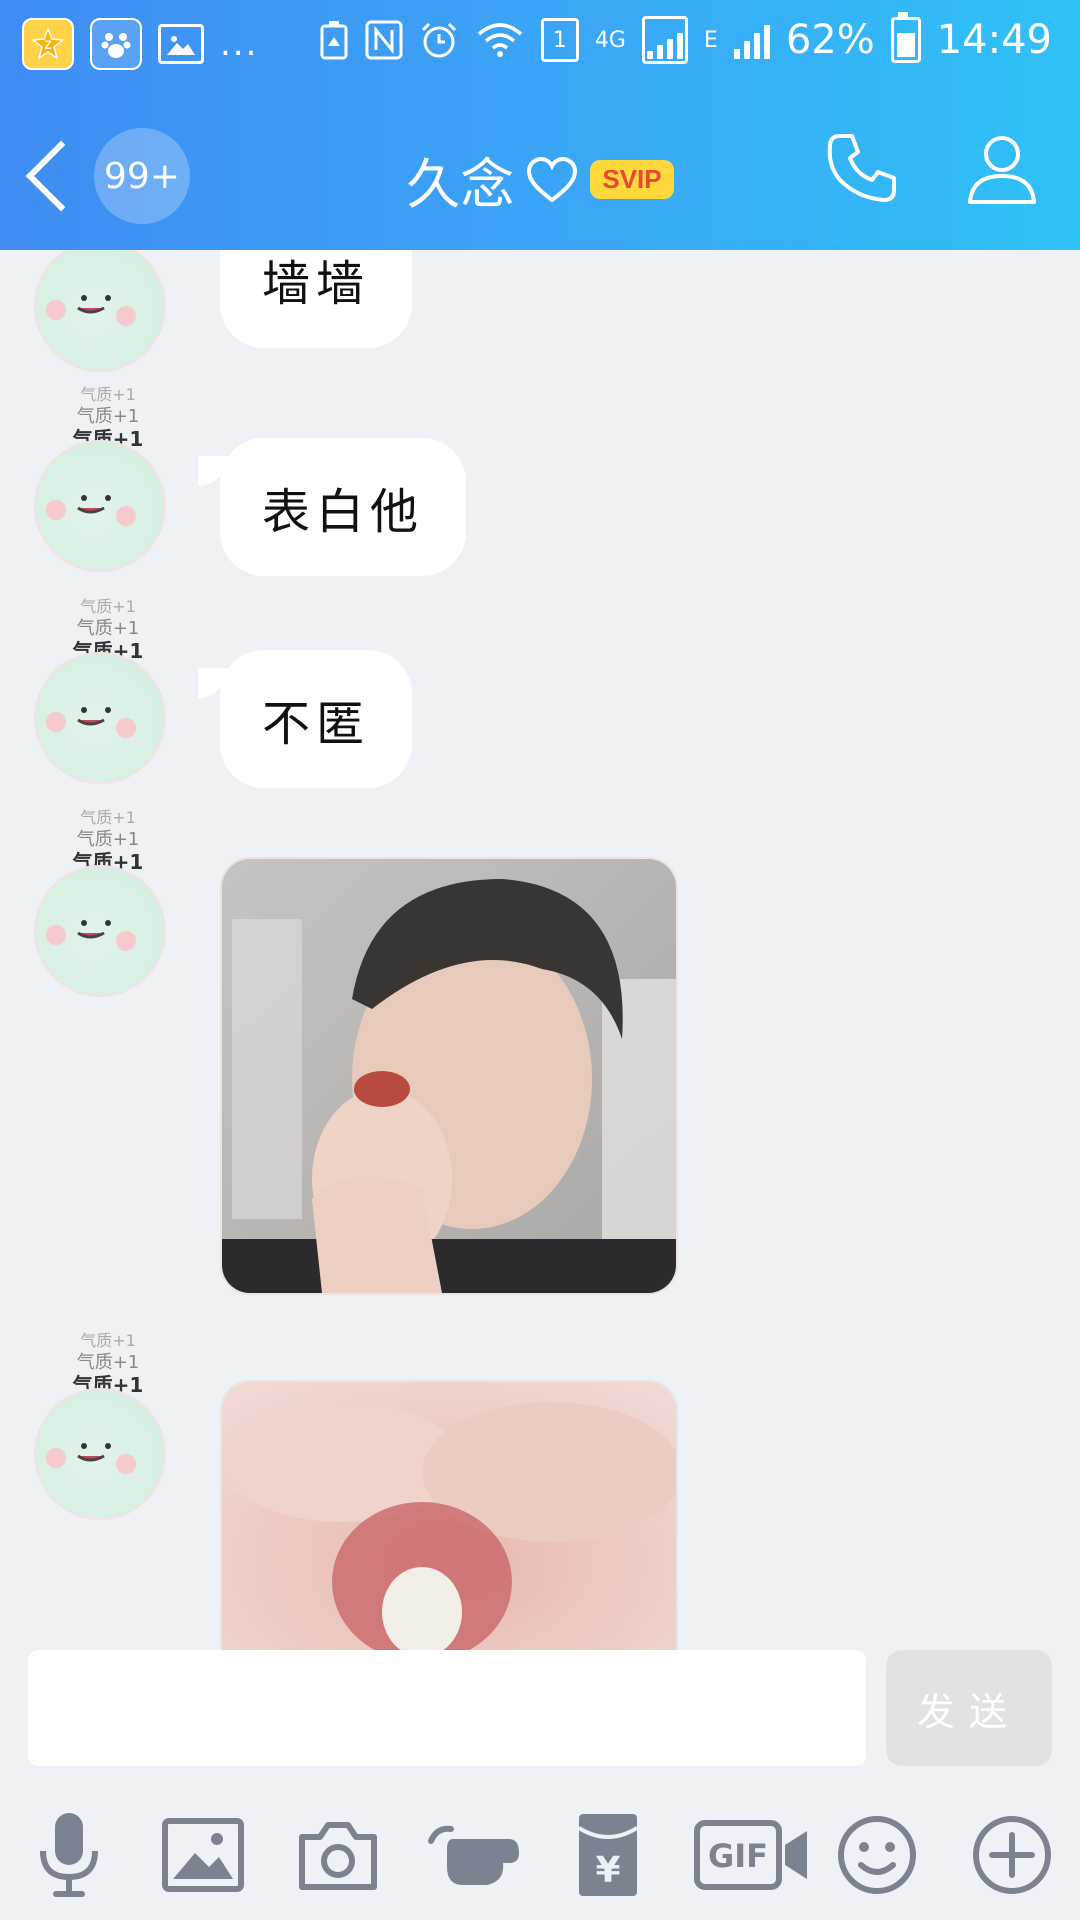 Image resolution: width=1080 pixels, height=1920 pixels. What do you see at coordinates (334, 40) in the screenshot?
I see `recycle-icon` at bounding box center [334, 40].